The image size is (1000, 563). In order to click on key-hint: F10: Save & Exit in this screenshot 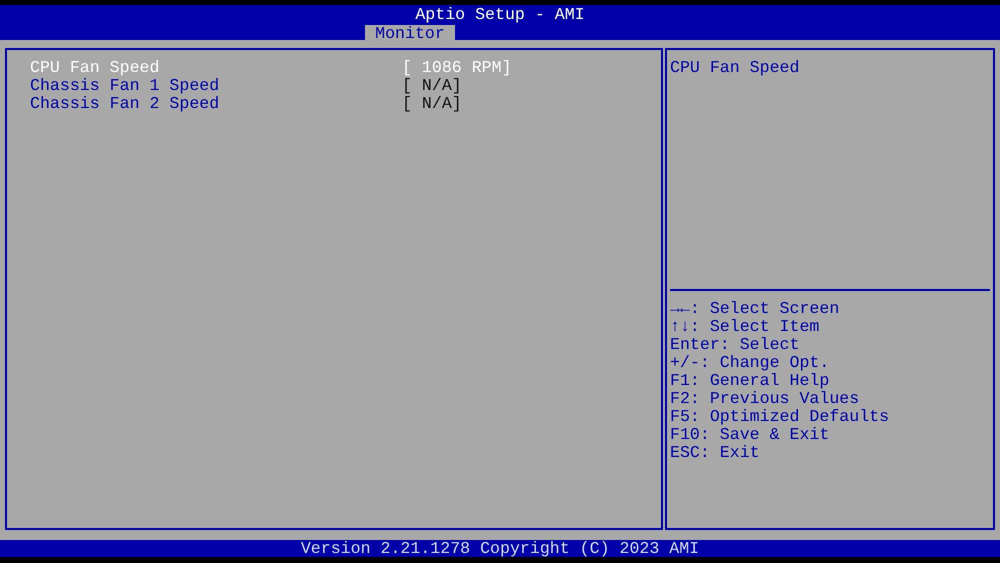, I will do `click(750, 435)`.